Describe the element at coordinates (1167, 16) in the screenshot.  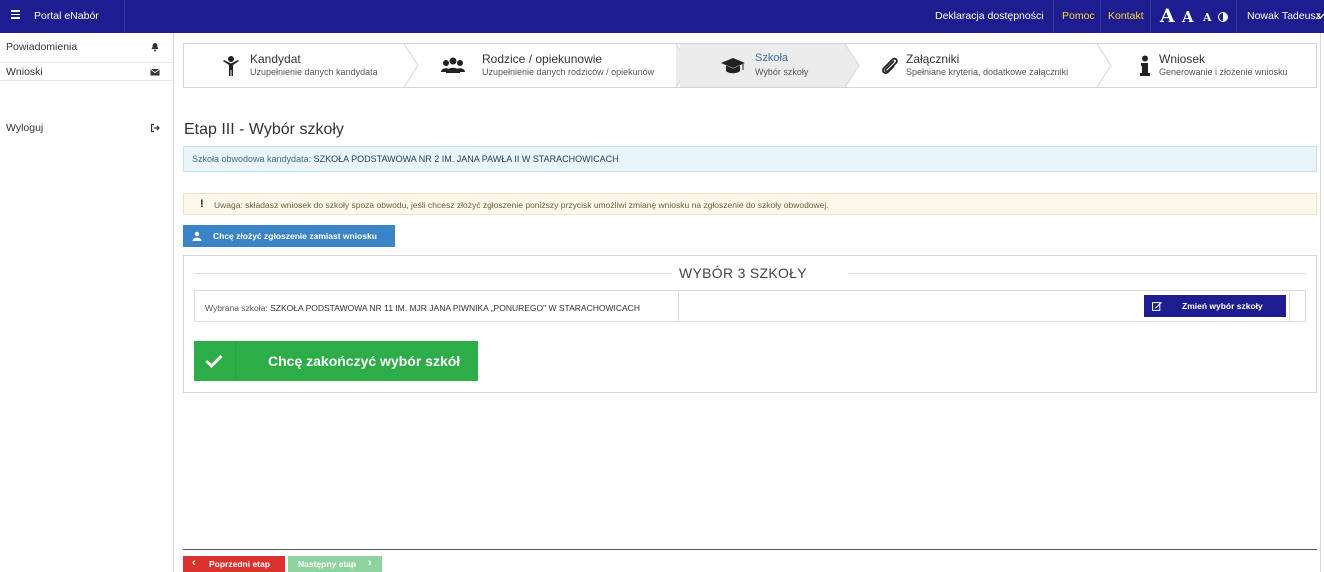
I see `font-size-large-button: A` at that location.